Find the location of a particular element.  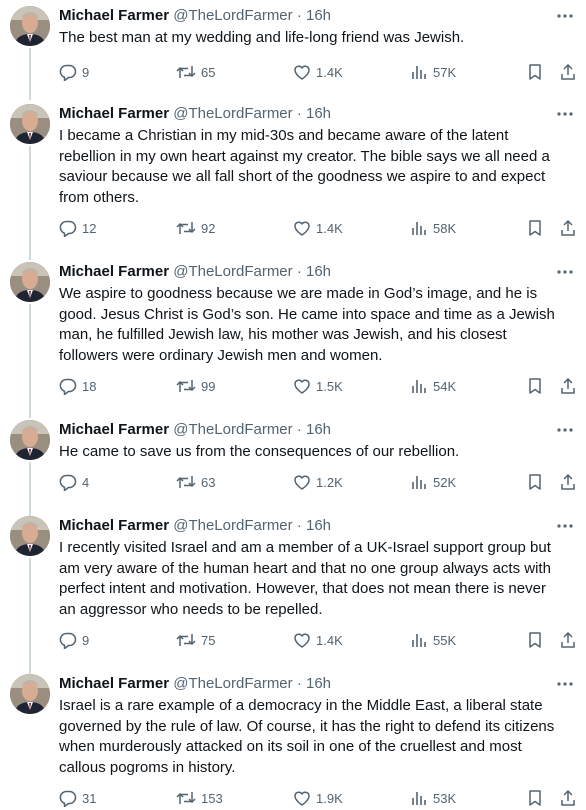

views-button: 55K is located at coordinates (433, 640).